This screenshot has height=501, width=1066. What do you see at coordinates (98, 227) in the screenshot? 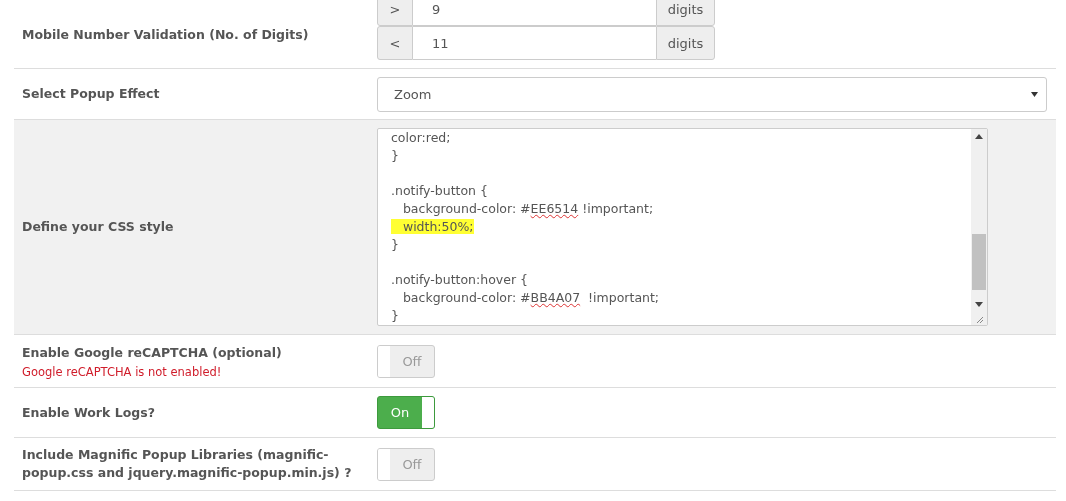
I see `setting-label: Define your CSS style` at bounding box center [98, 227].